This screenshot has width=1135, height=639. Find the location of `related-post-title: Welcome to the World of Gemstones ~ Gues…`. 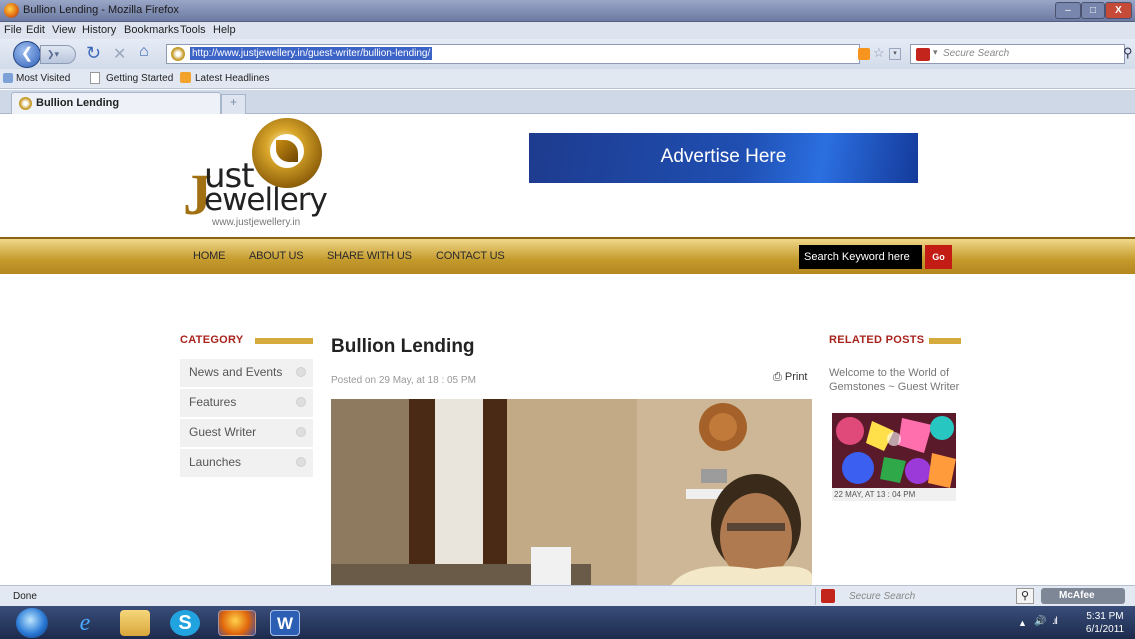

related-post-title: Welcome to the World of Gemstones ~ Gues… is located at coordinates (899, 380).